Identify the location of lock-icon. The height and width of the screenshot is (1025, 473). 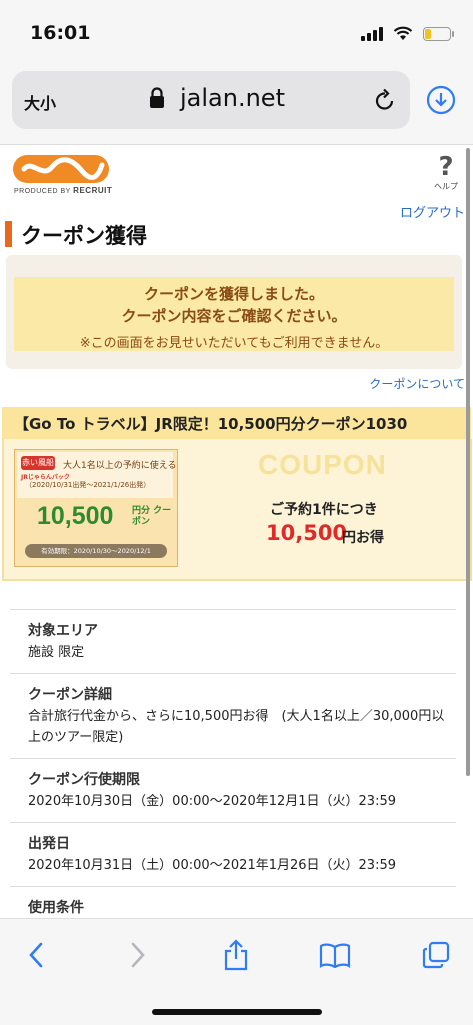
(157, 97).